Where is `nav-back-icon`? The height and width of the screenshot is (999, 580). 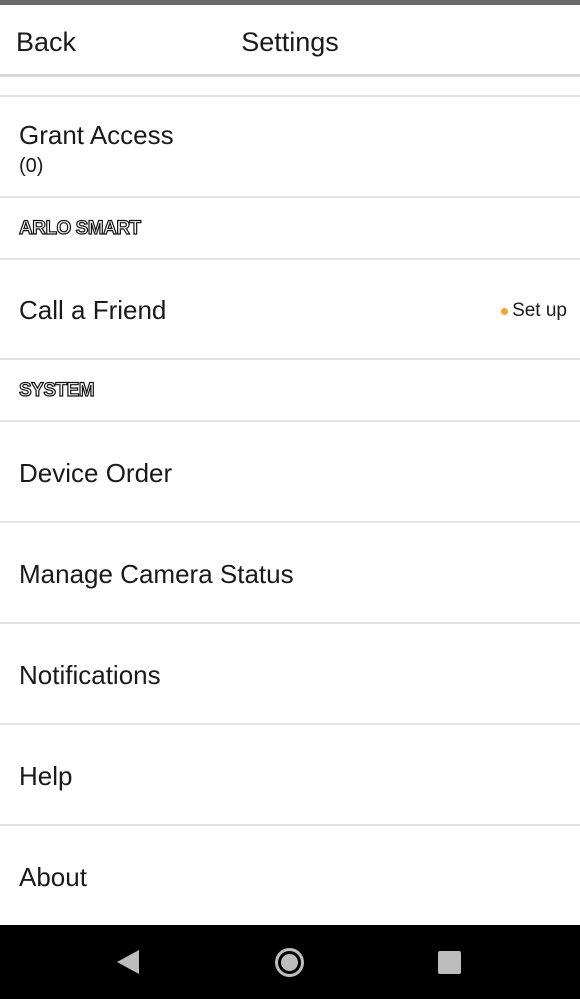
nav-back-icon is located at coordinates (128, 962).